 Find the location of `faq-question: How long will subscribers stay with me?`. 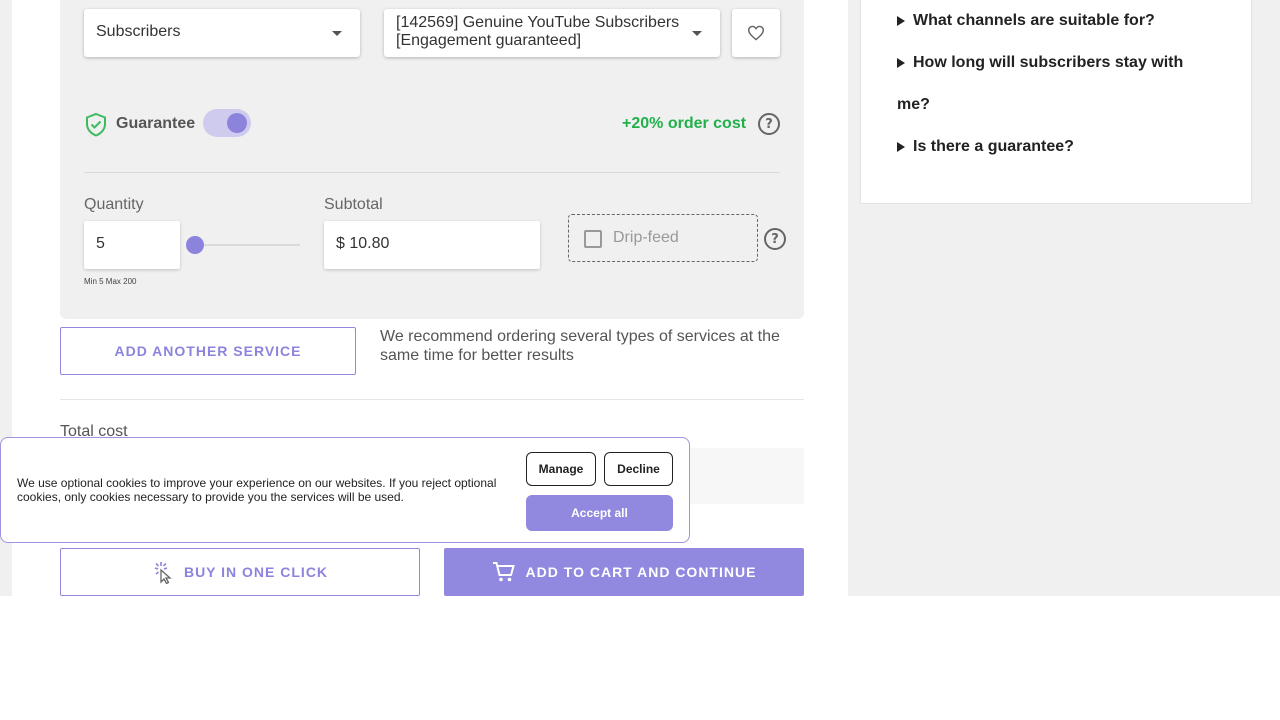

faq-question: How long will subscribers stay with me? is located at coordinates (1040, 83).